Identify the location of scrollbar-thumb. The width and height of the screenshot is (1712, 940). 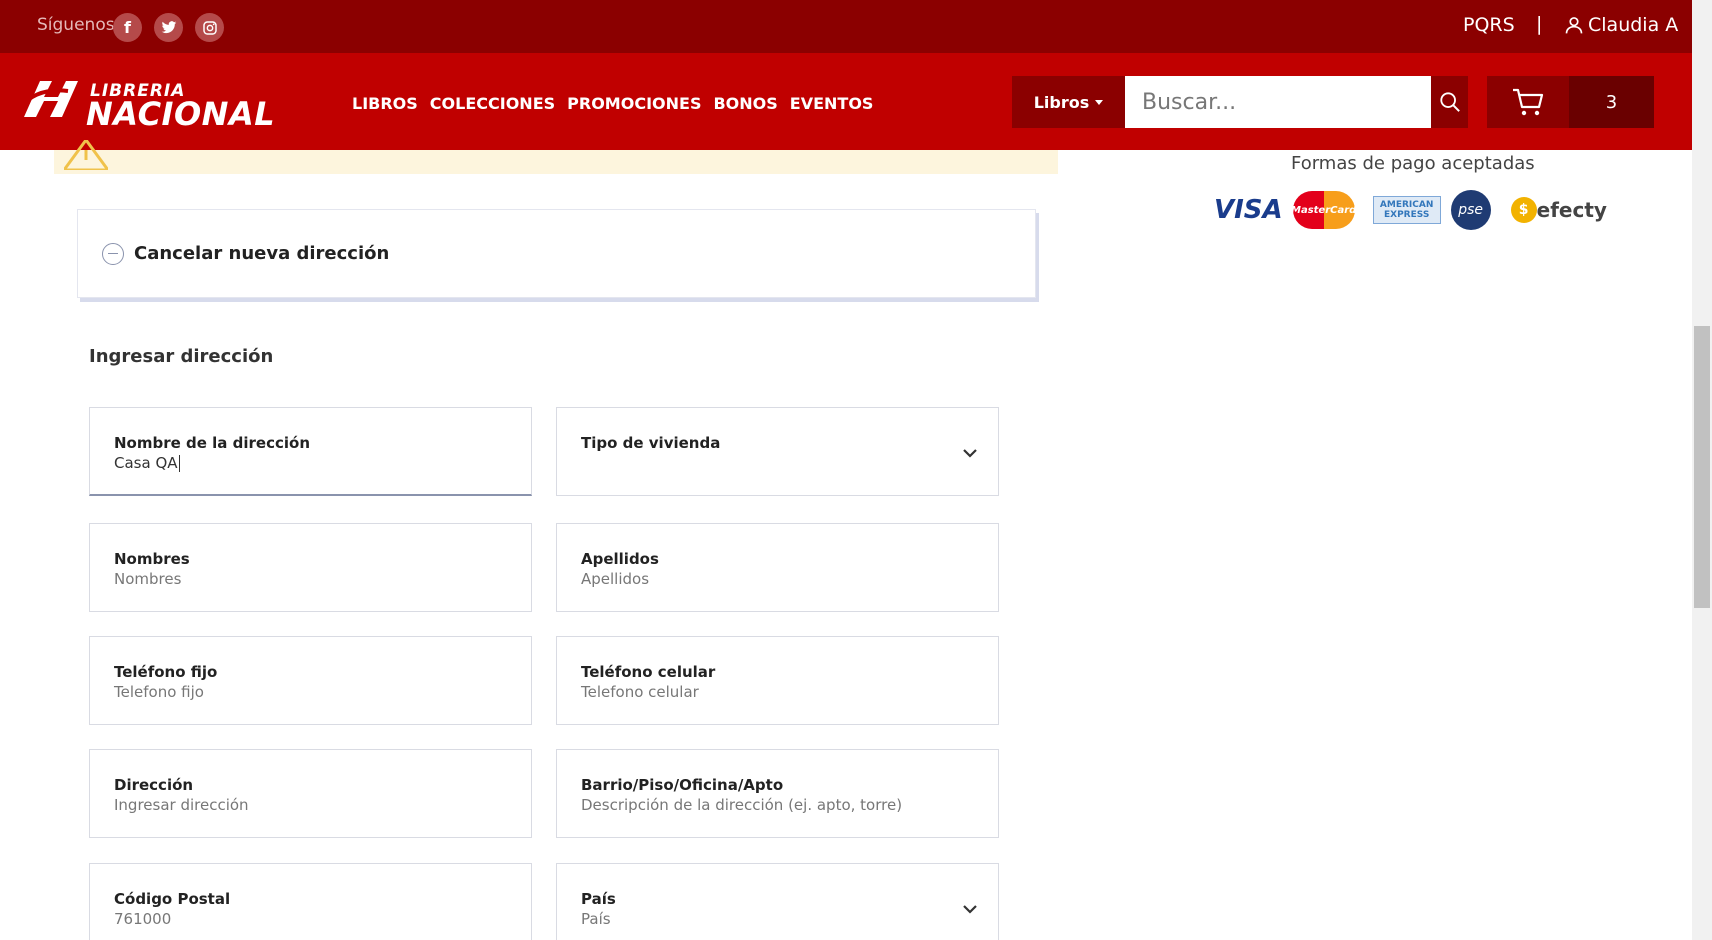
(1702, 467).